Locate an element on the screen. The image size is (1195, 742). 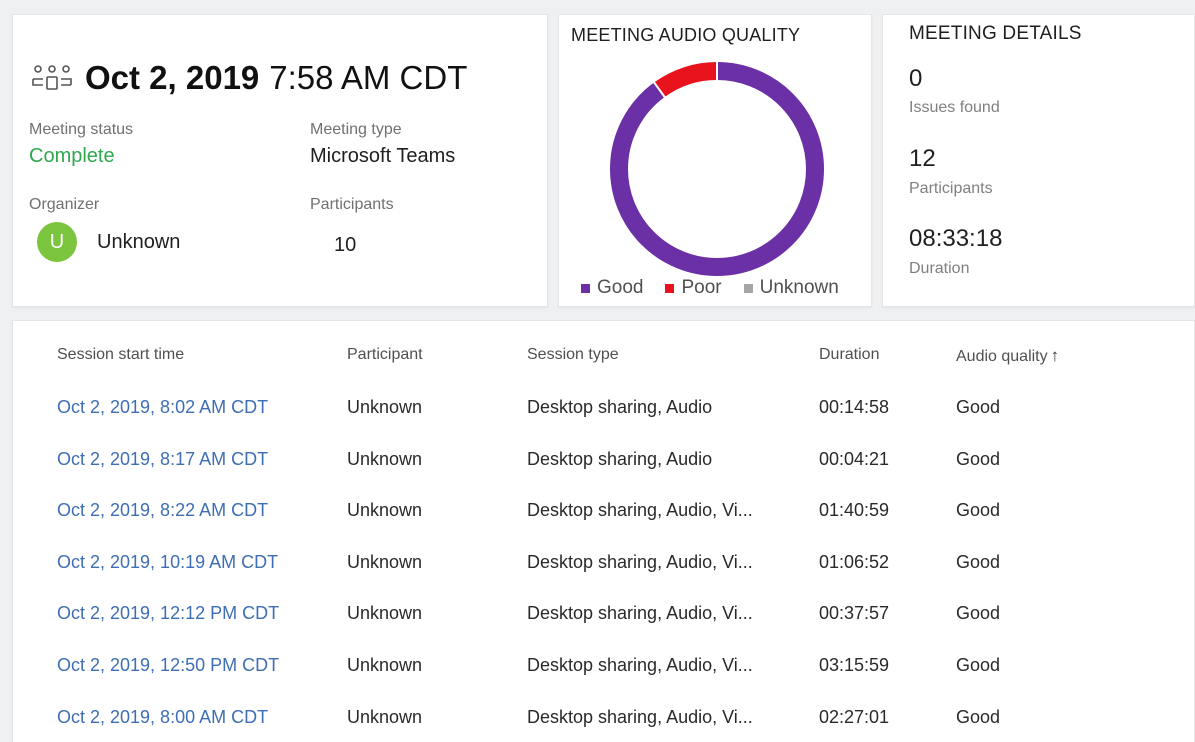
issues-found-label: Issues found is located at coordinates (954, 107).